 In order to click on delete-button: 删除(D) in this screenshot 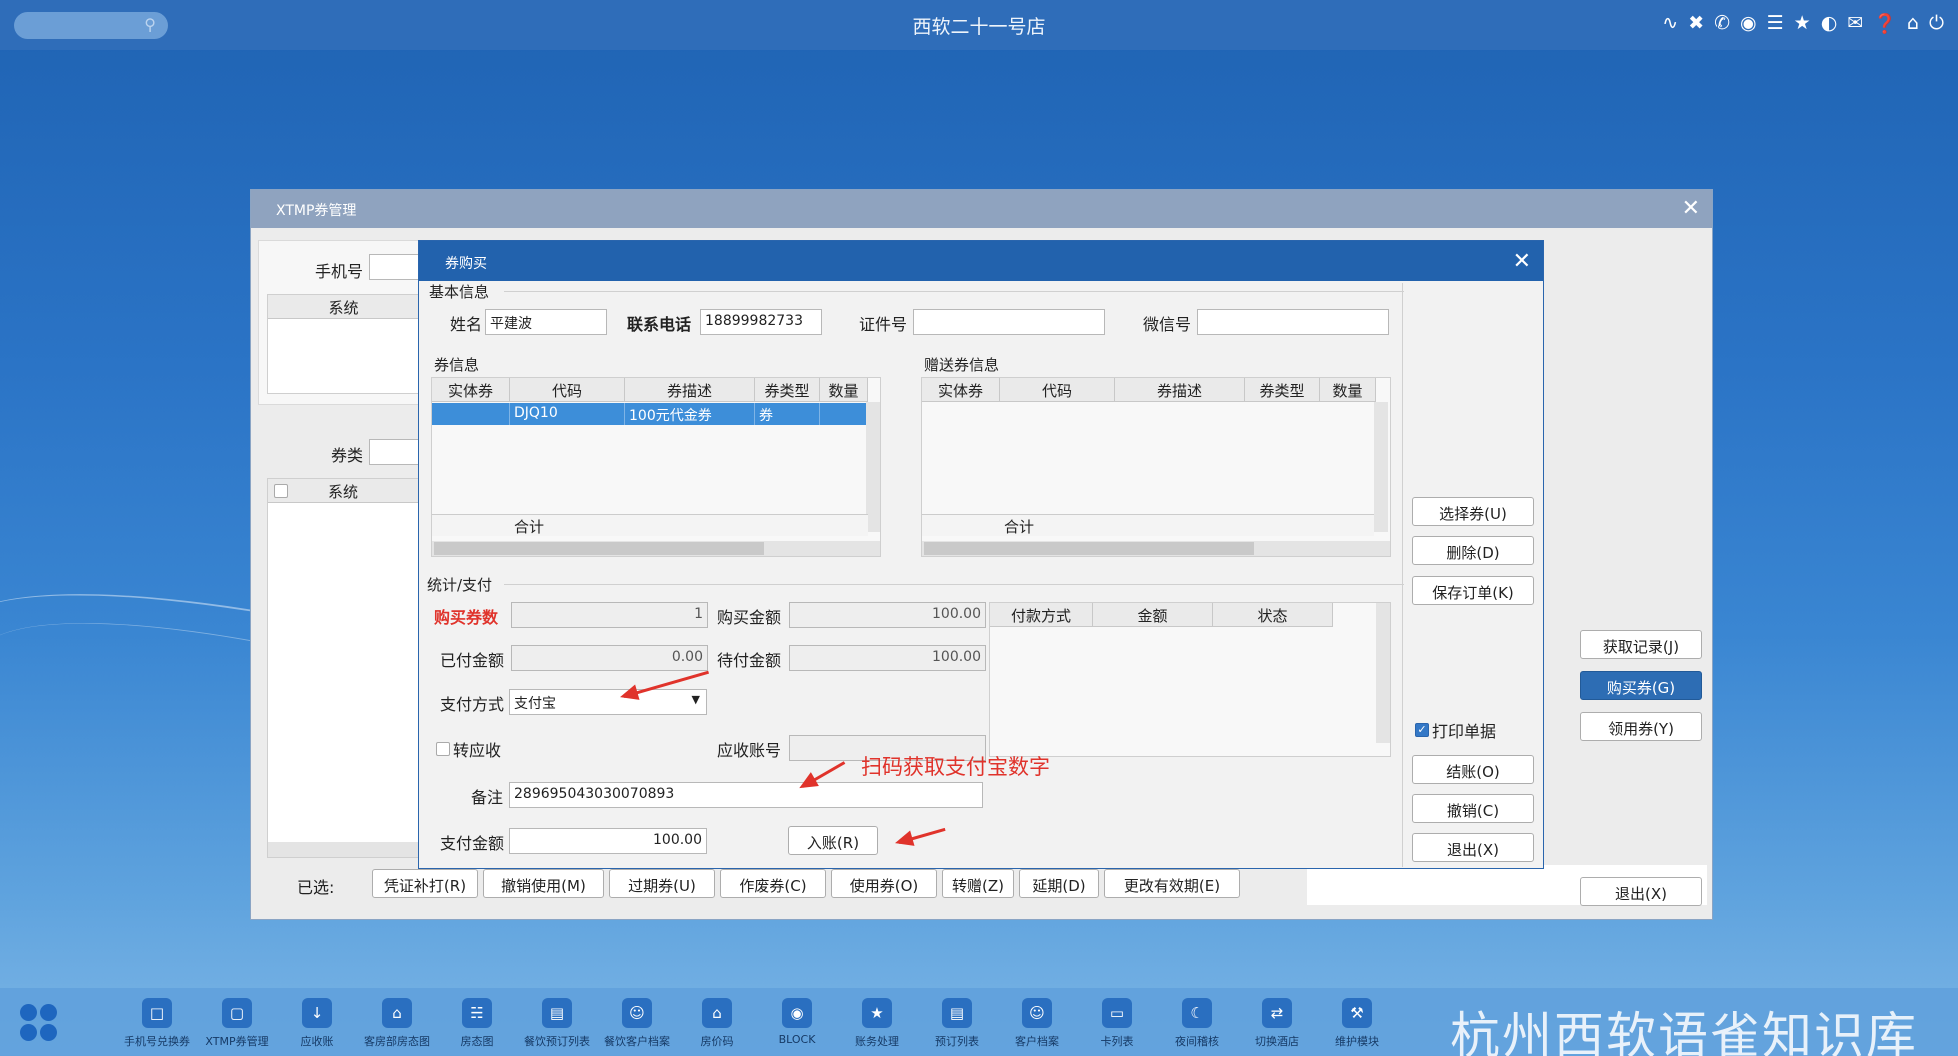, I will do `click(1473, 550)`.